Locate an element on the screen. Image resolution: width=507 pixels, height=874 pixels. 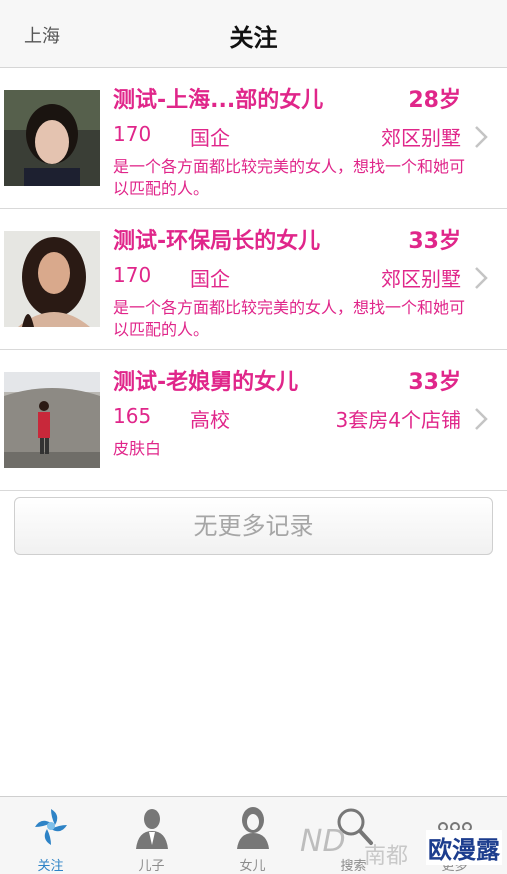
watermark-city: 南都 is located at coordinates (386, 856).